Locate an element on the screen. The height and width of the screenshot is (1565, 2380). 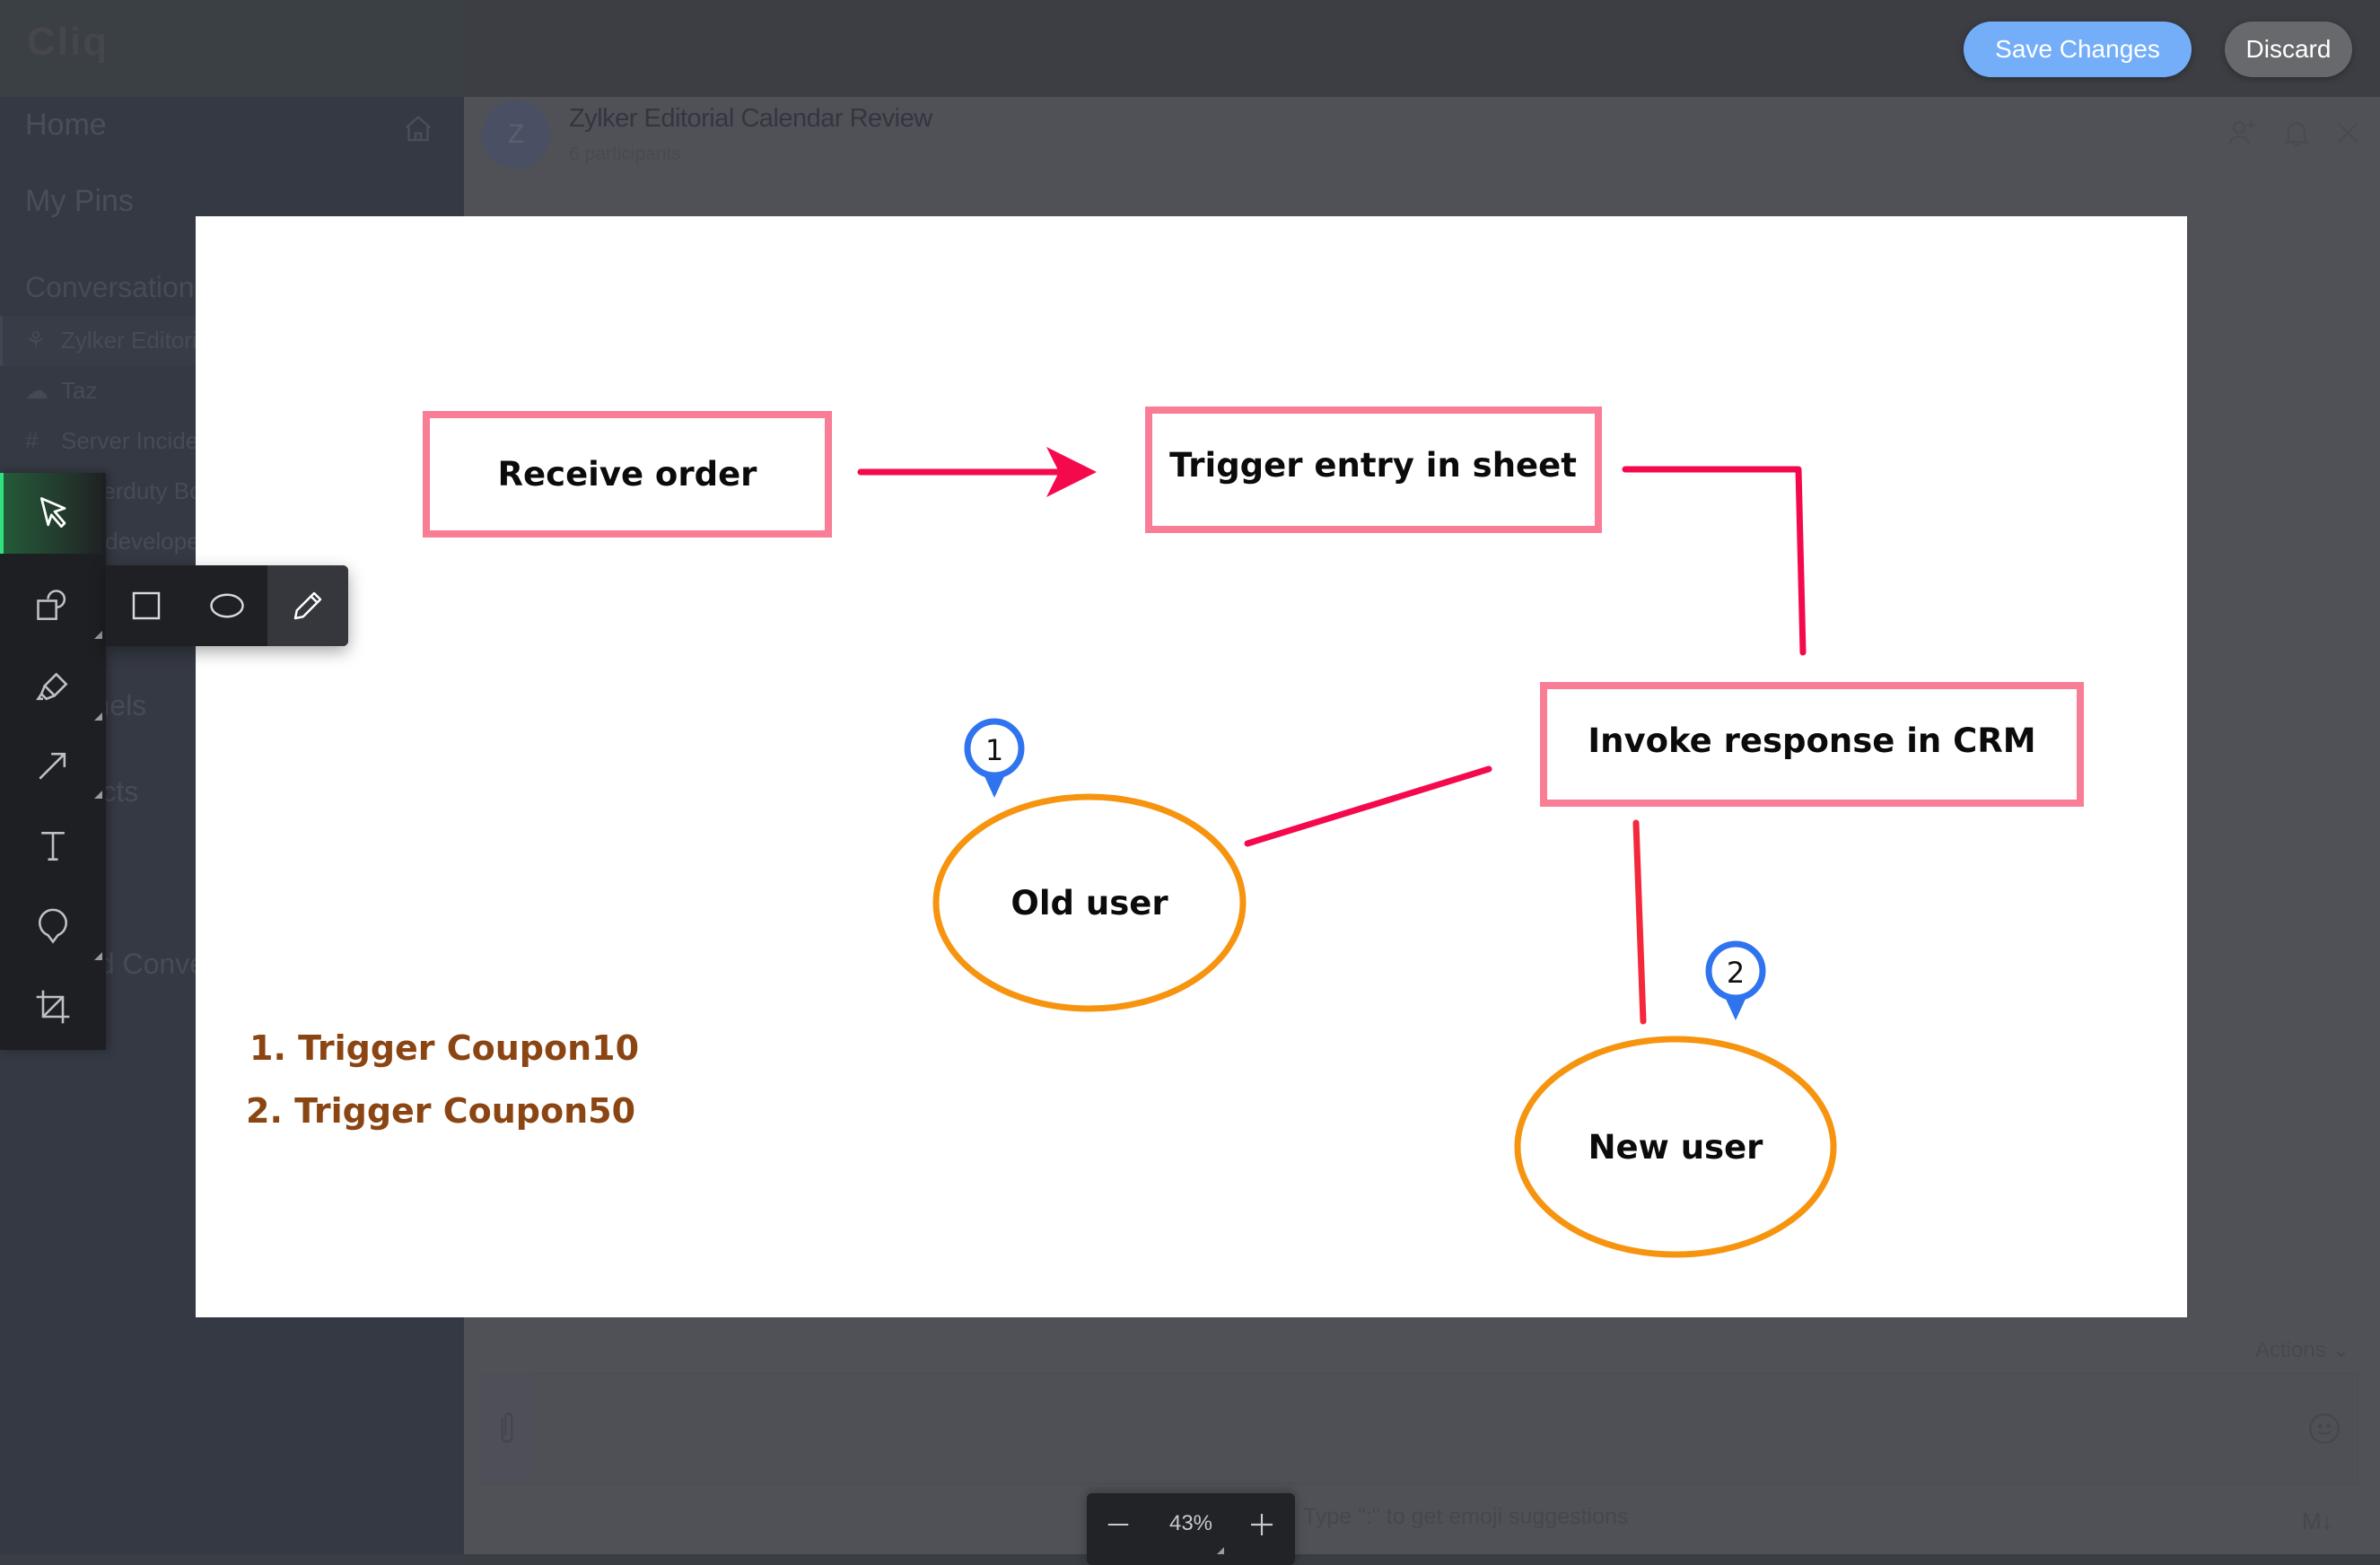
marker-number: 1 is located at coordinates (994, 750).